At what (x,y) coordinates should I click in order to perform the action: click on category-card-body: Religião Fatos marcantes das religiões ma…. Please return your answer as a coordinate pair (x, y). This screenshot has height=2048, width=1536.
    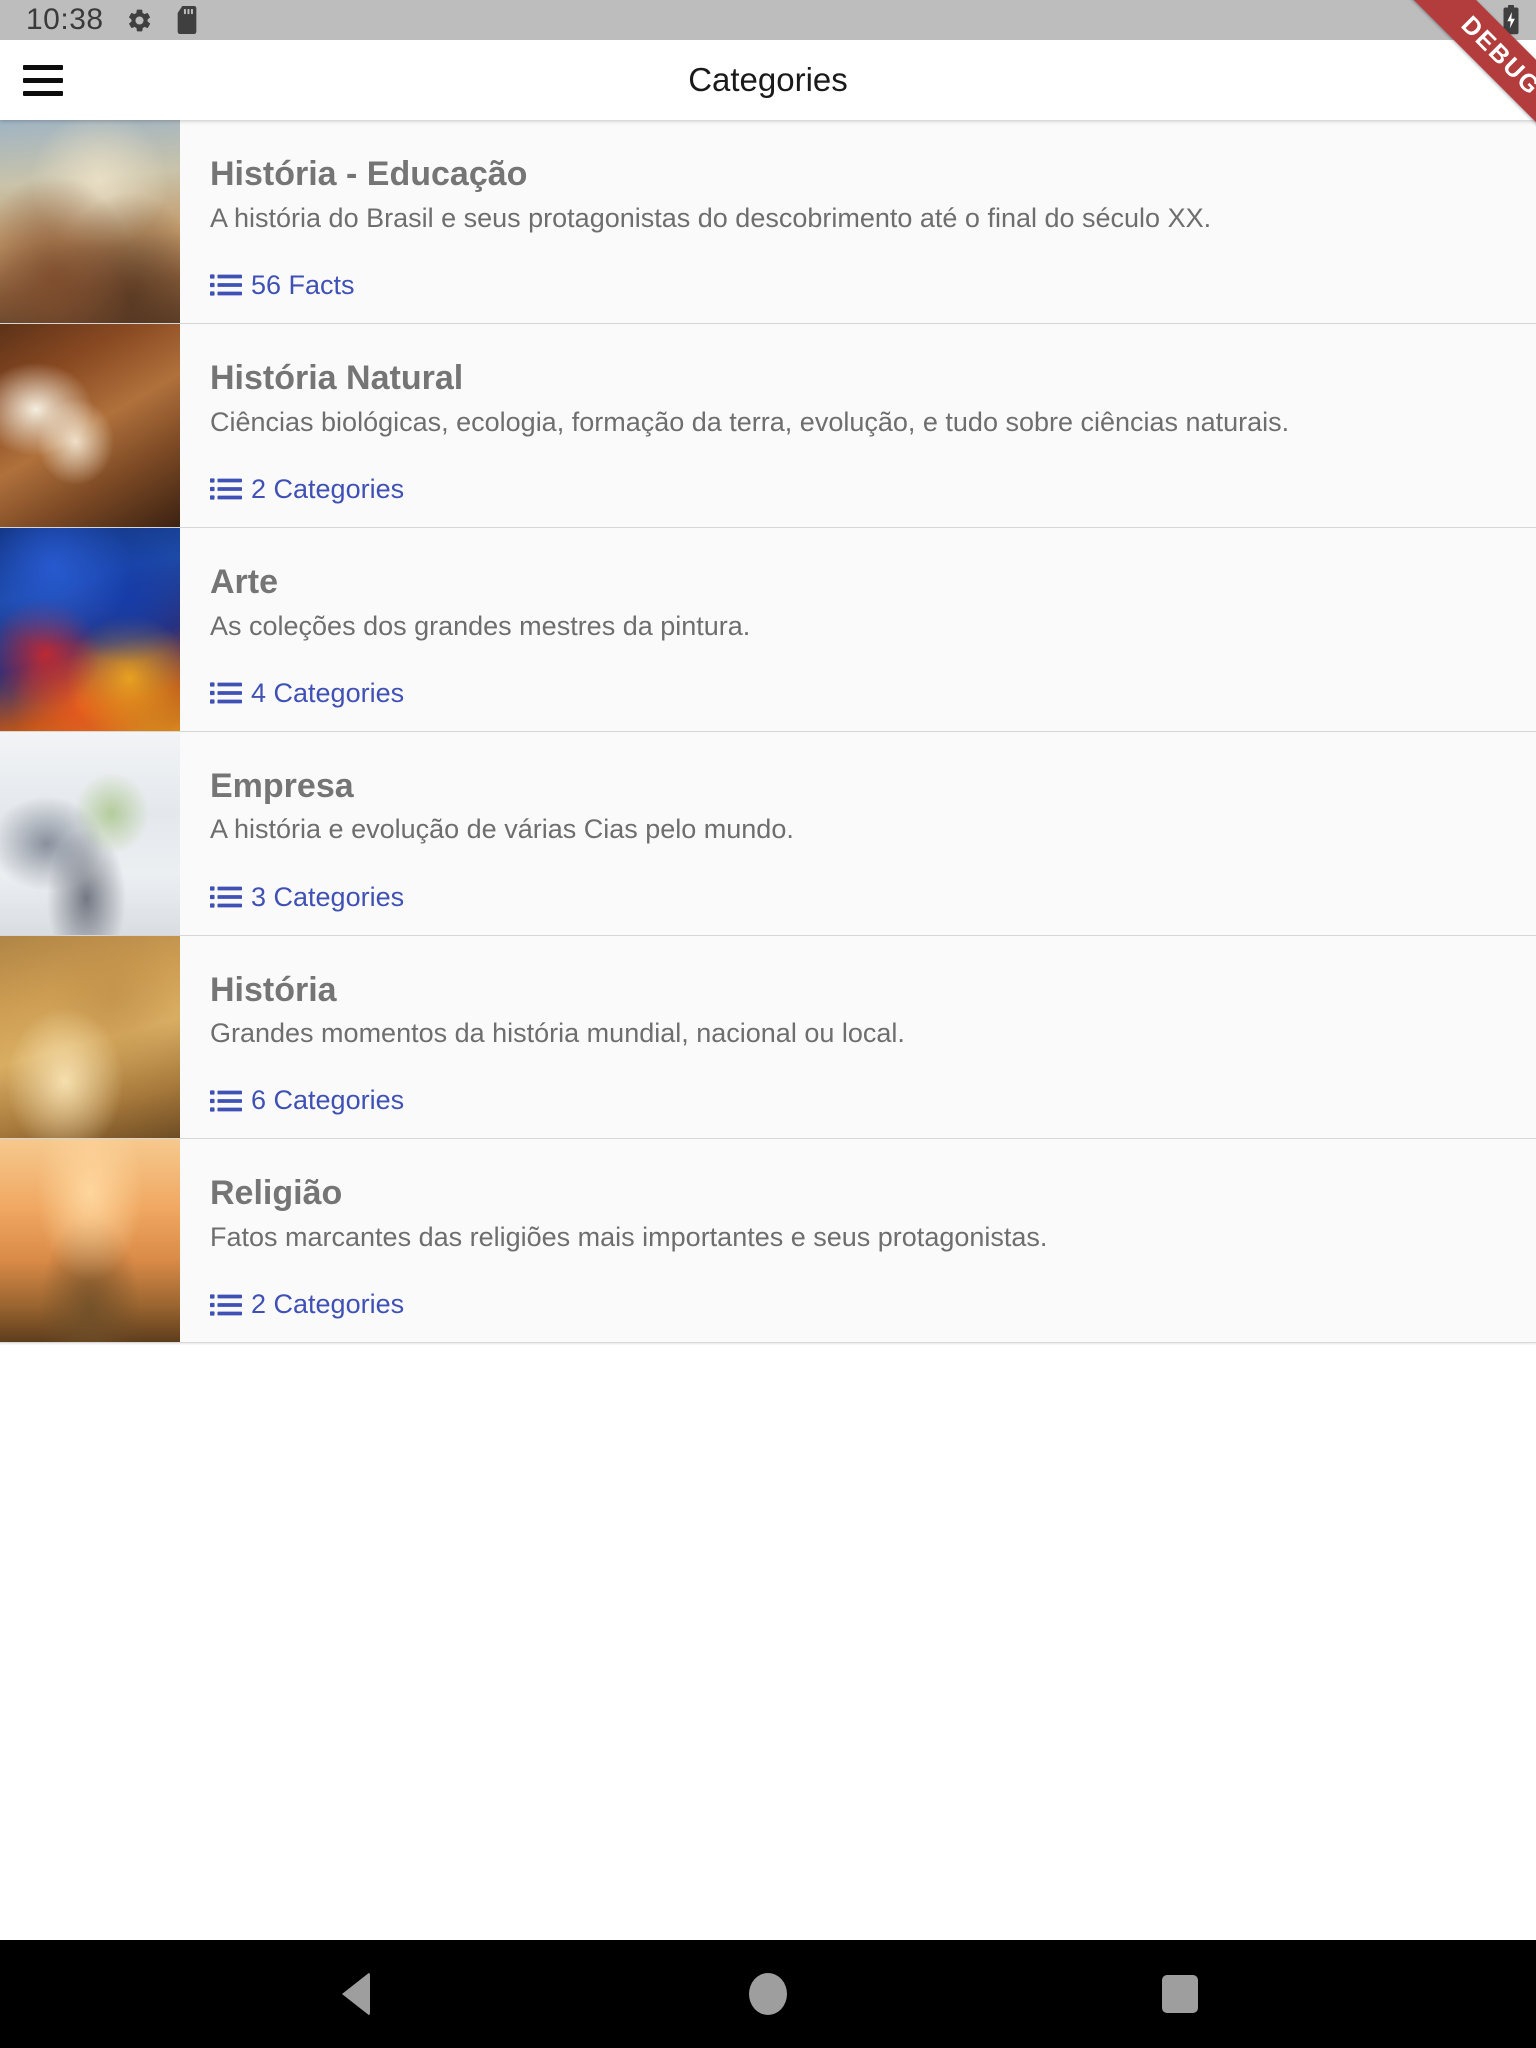
    Looking at the image, I should click on (858, 1240).